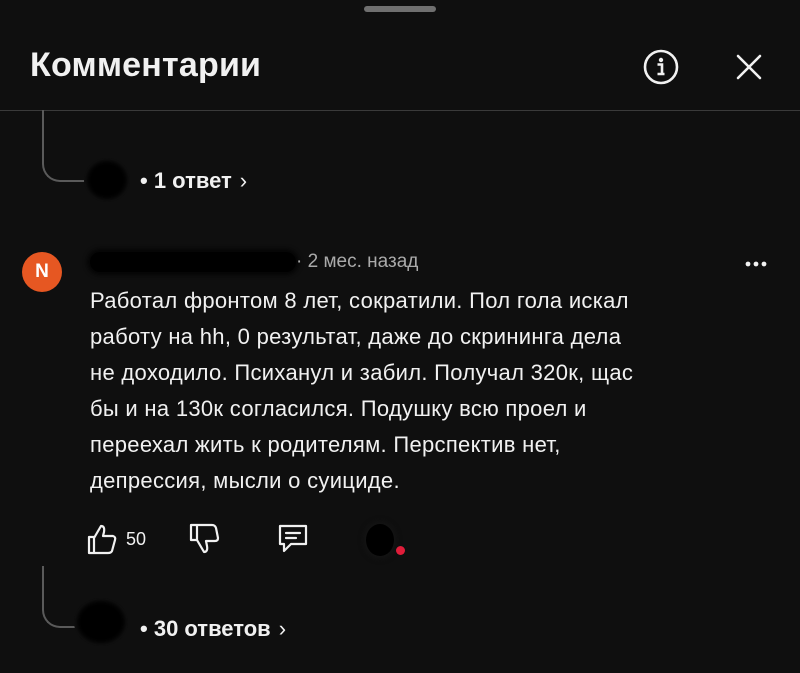 The image size is (800, 673). Describe the element at coordinates (193, 262) in the screenshot. I see `author-name-redacted` at that location.